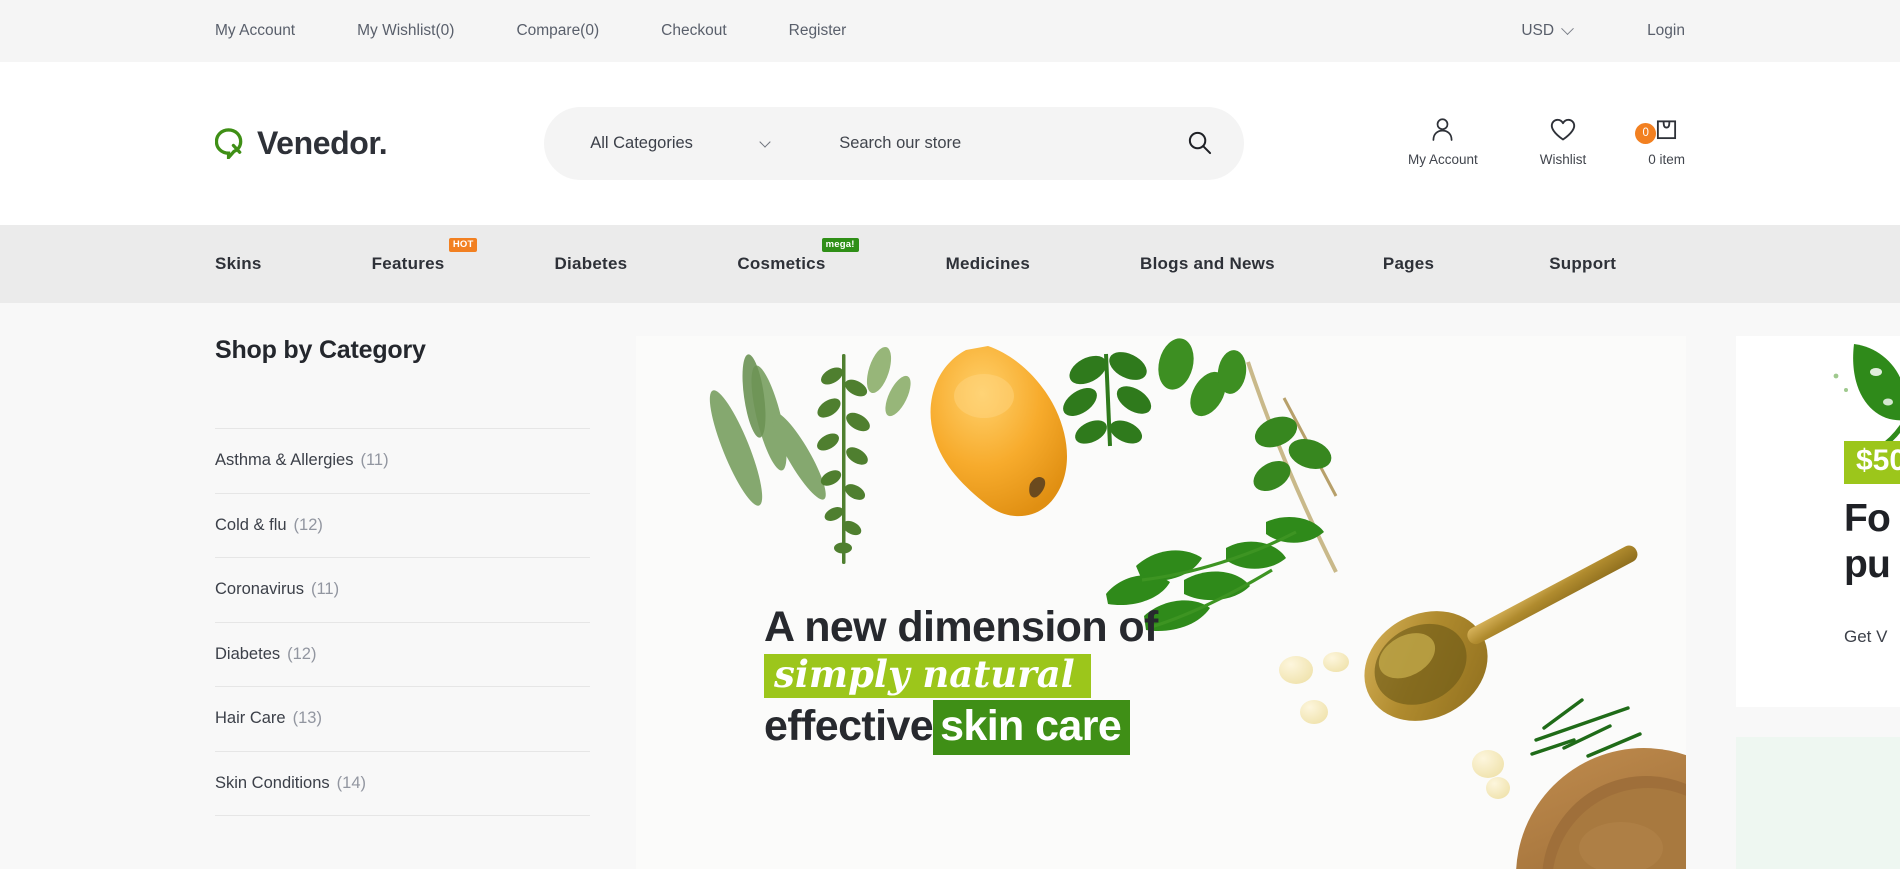  I want to click on category-name: Skin Conditions, so click(272, 782).